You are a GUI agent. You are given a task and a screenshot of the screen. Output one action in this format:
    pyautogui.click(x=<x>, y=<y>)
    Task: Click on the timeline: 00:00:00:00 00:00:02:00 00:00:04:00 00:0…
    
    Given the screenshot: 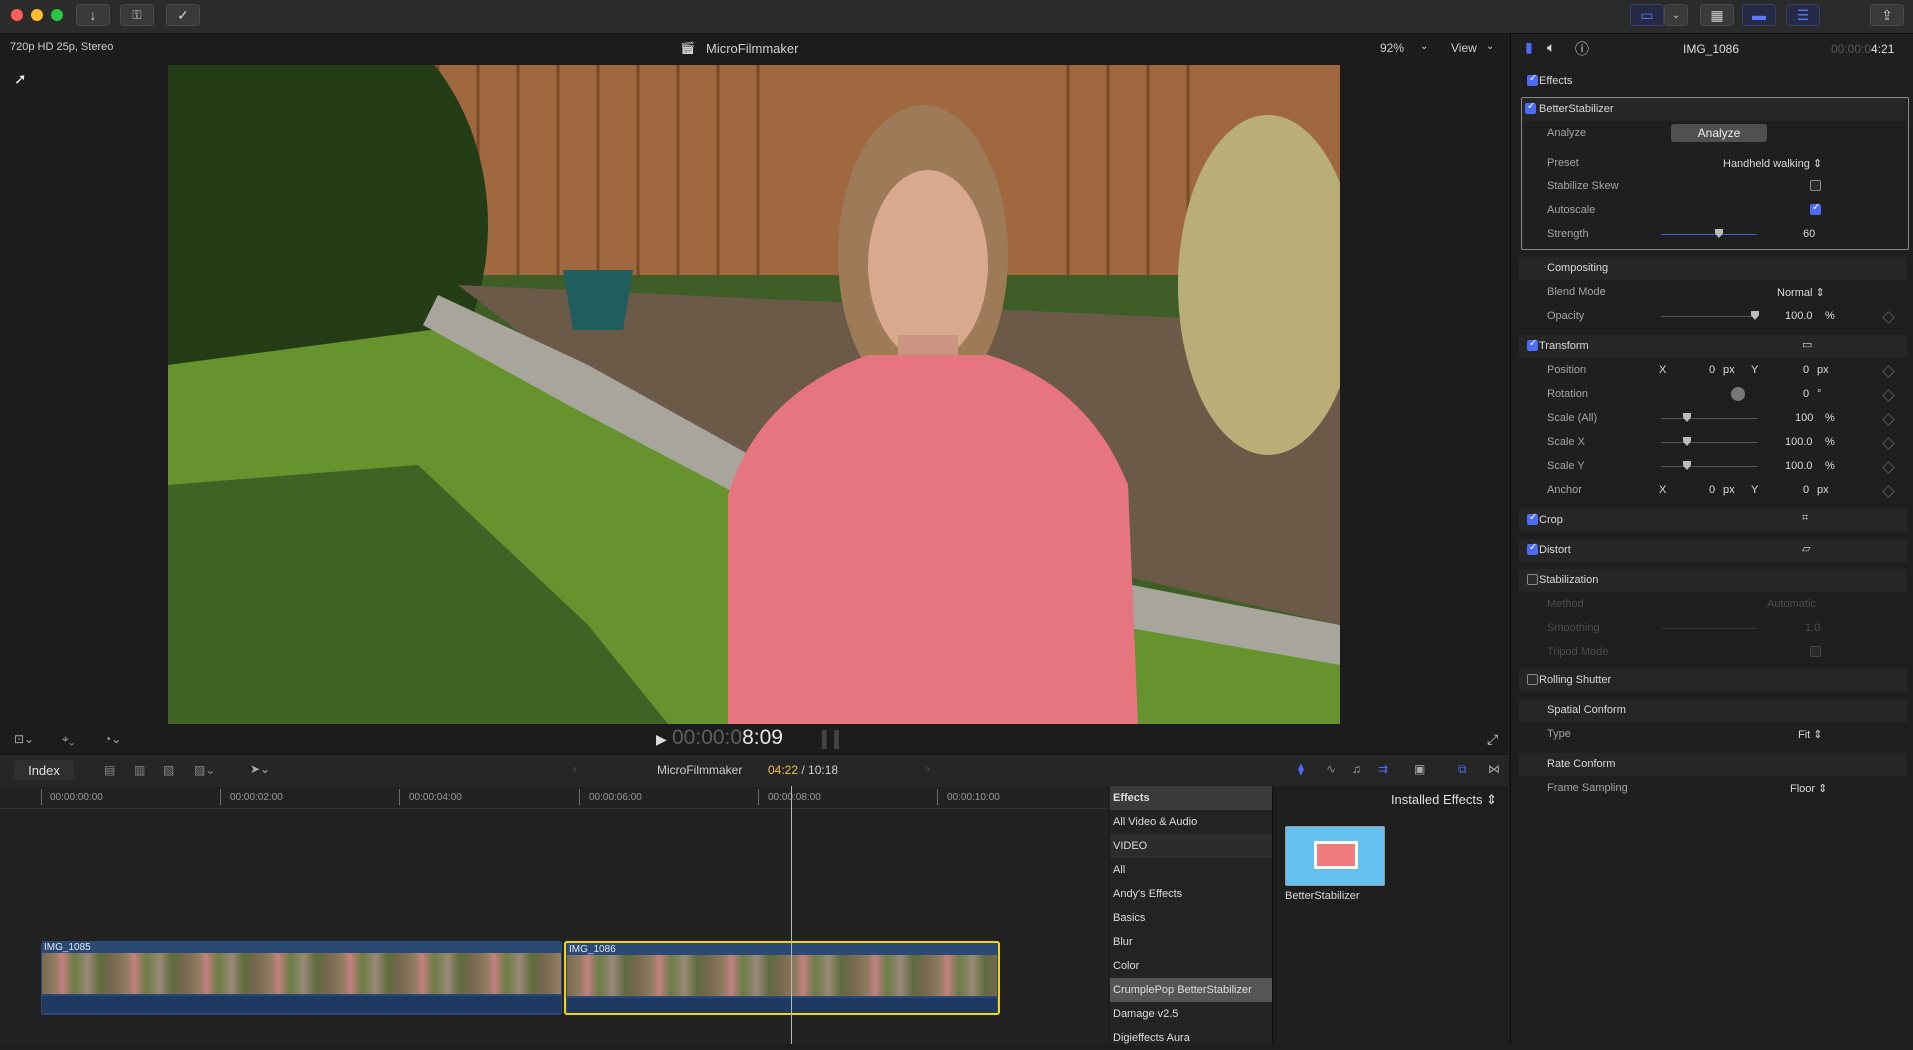 What is the action you would take?
    pyautogui.click(x=554, y=915)
    